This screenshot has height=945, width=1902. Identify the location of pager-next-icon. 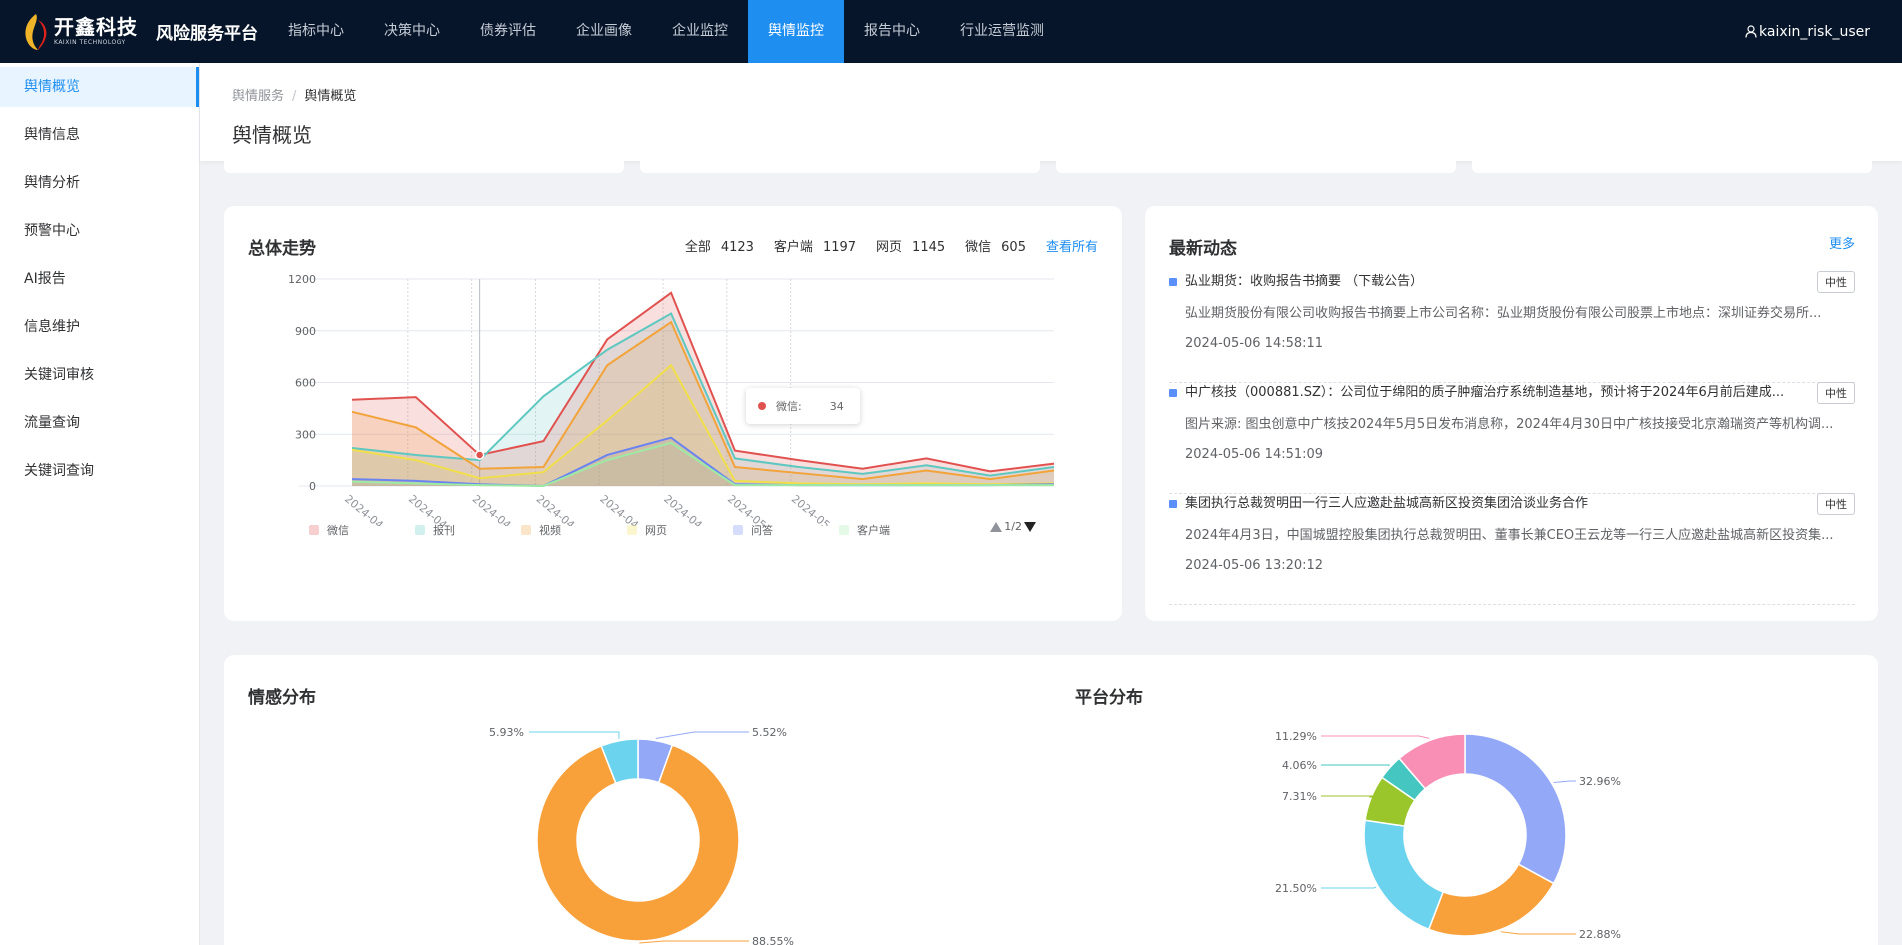
(1030, 526).